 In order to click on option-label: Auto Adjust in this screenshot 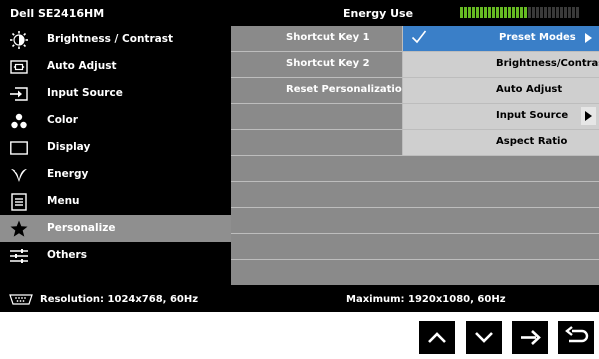, I will do `click(529, 89)`.